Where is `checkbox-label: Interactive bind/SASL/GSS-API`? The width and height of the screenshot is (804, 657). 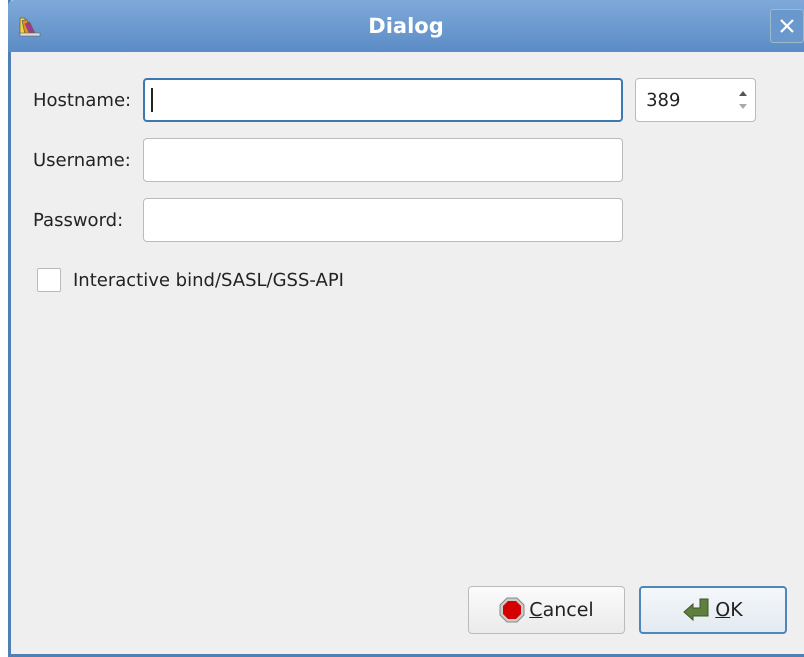 checkbox-label: Interactive bind/SASL/GSS-API is located at coordinates (208, 280).